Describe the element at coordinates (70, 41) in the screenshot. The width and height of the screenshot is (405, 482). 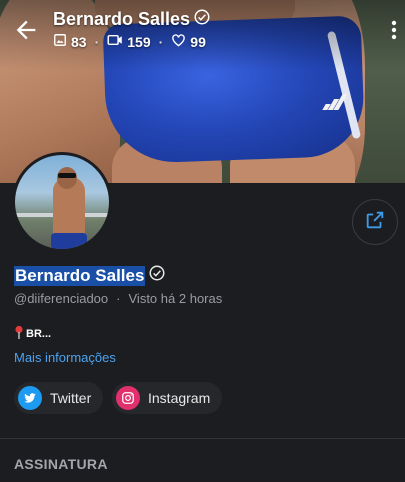
I see `photos-stat: 83` at that location.